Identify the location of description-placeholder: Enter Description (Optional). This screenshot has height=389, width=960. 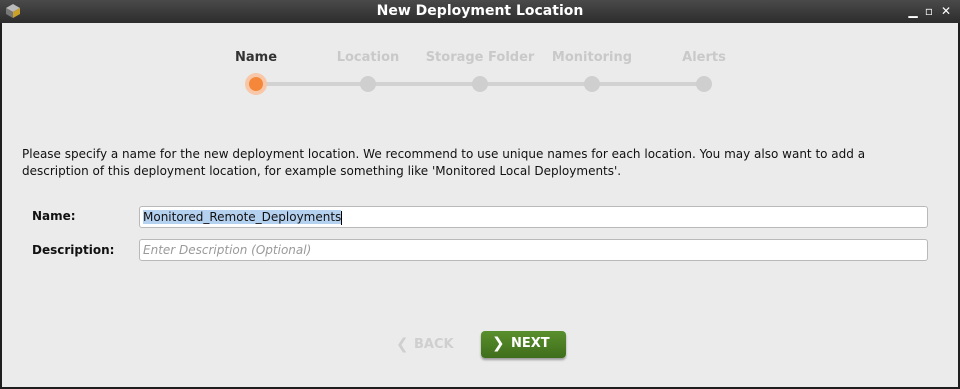
(227, 250).